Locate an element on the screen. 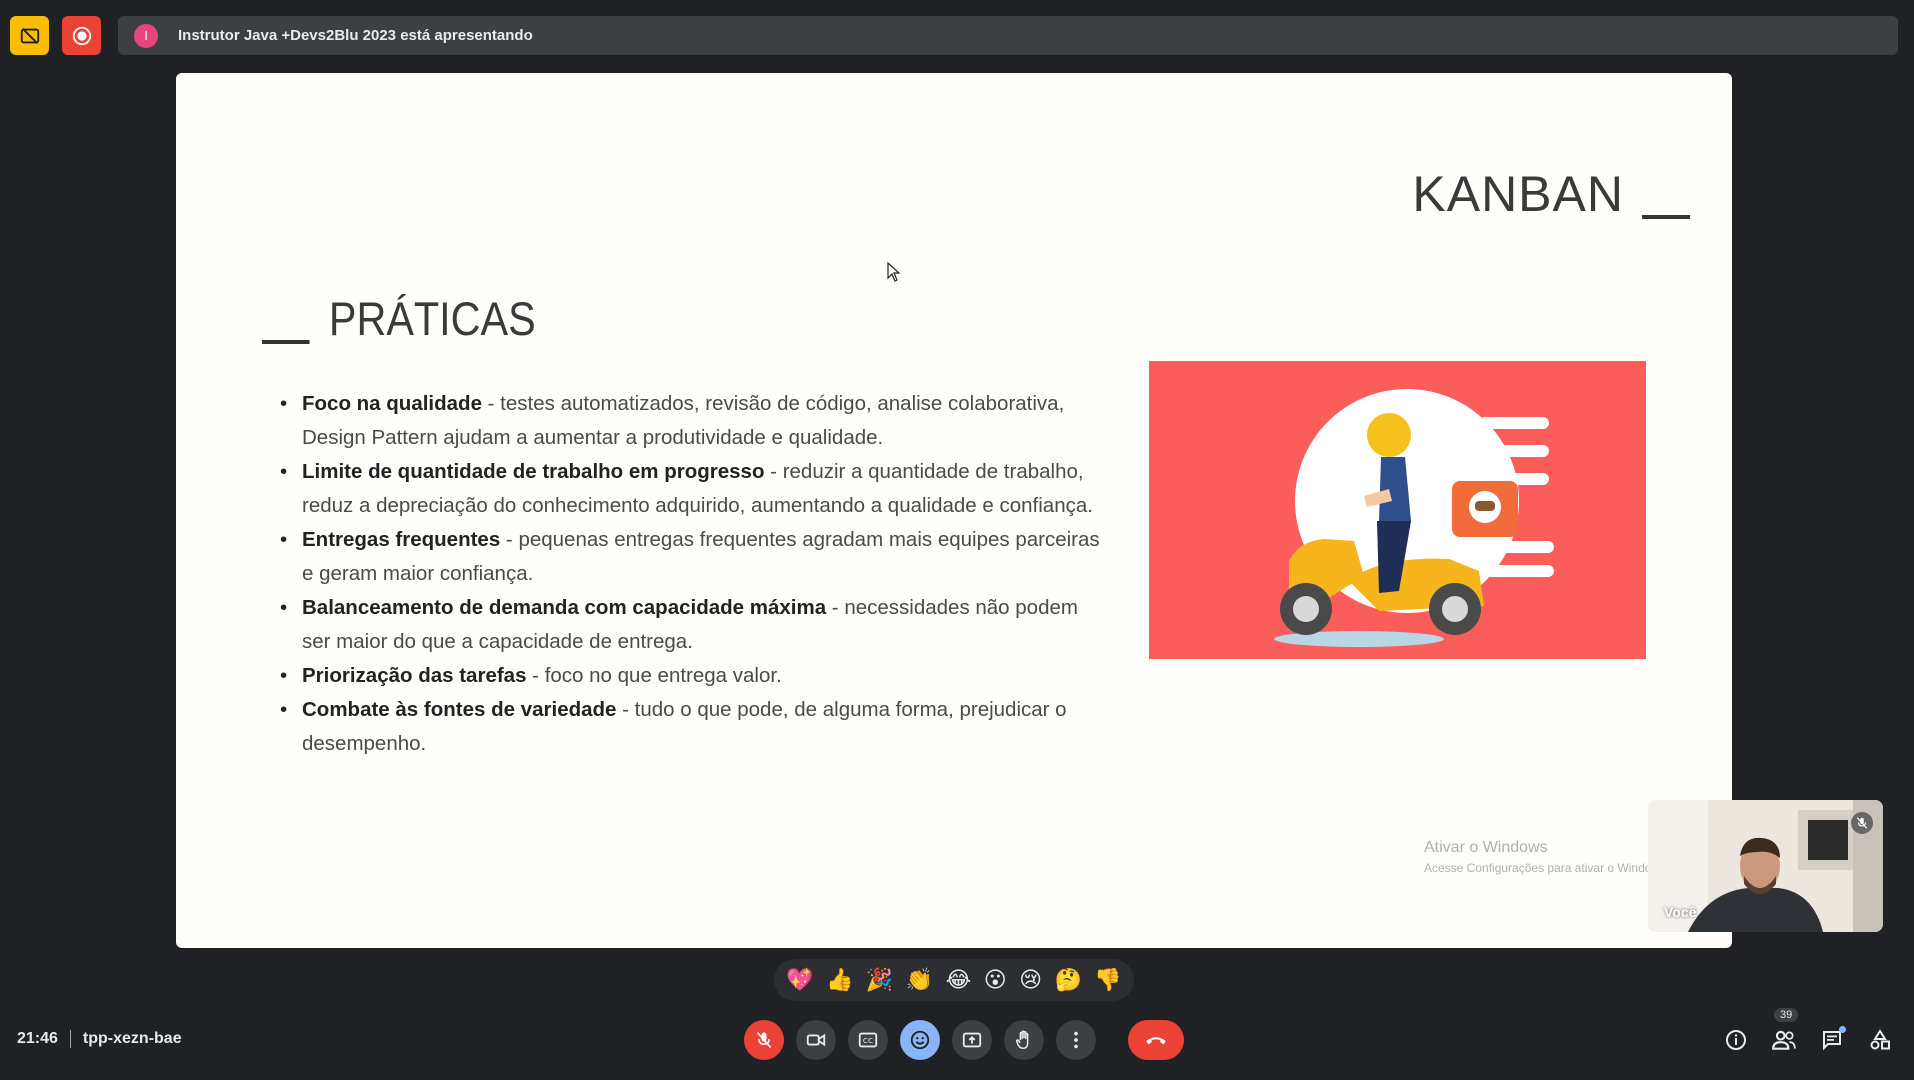 The image size is (1914, 1080). captions-off-button is located at coordinates (29, 35).